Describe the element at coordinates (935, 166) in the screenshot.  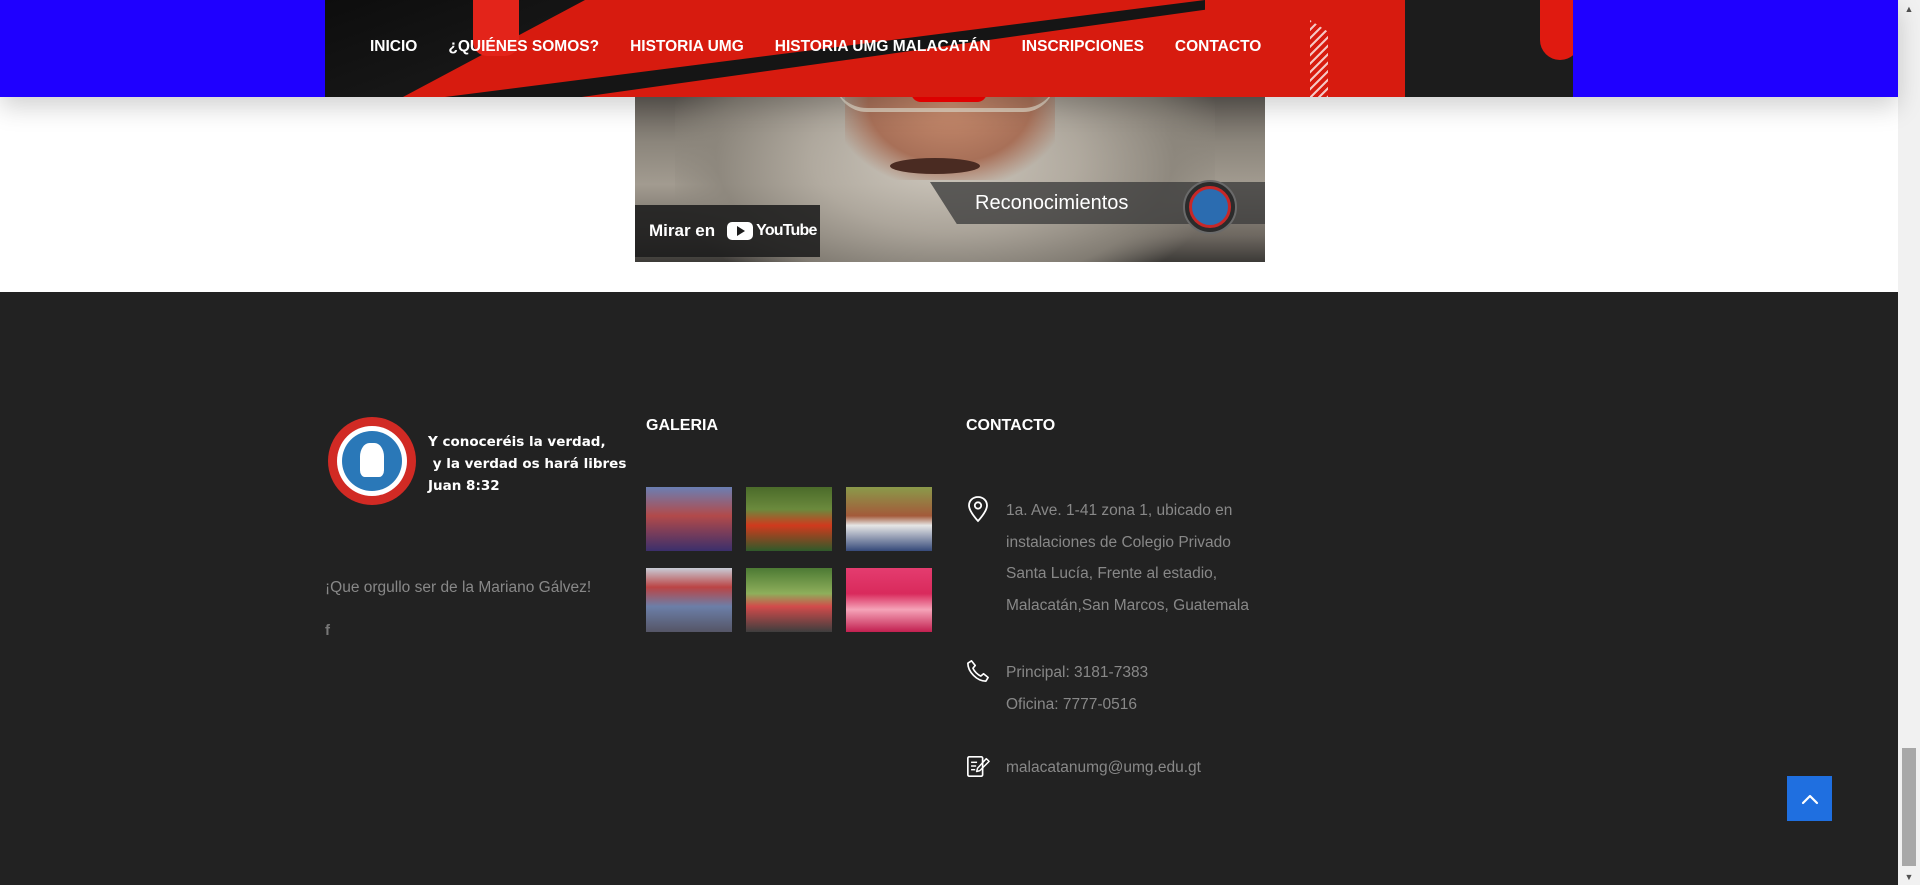
I see `video-frame-mouth` at that location.